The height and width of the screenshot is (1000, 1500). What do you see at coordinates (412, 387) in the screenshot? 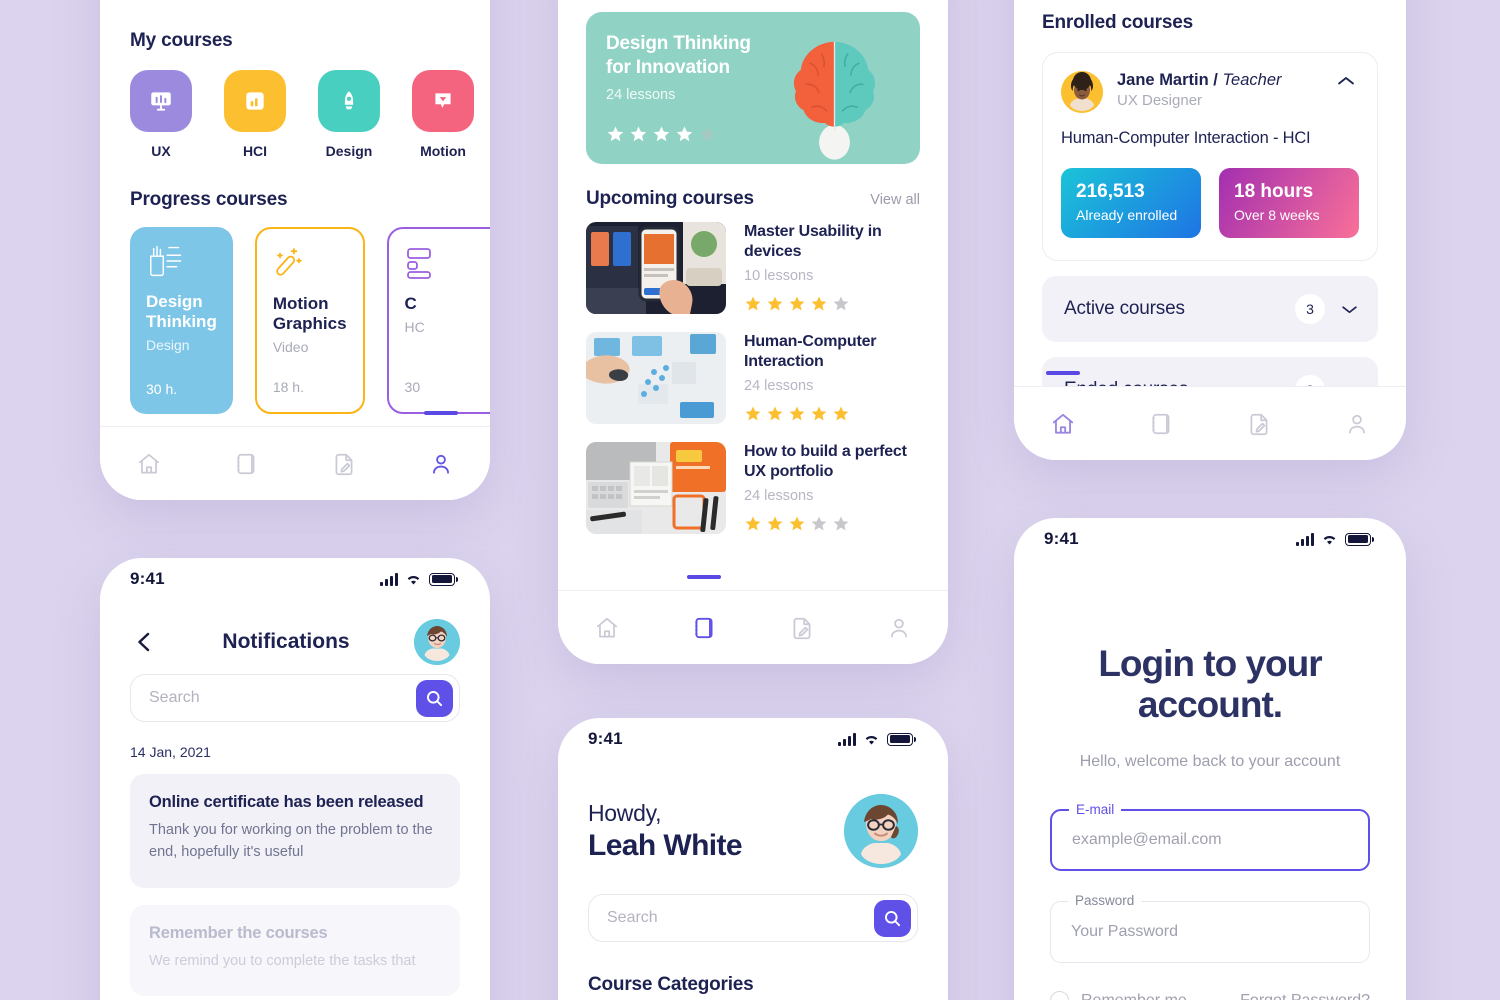
I see `progress-card-hours: 30` at bounding box center [412, 387].